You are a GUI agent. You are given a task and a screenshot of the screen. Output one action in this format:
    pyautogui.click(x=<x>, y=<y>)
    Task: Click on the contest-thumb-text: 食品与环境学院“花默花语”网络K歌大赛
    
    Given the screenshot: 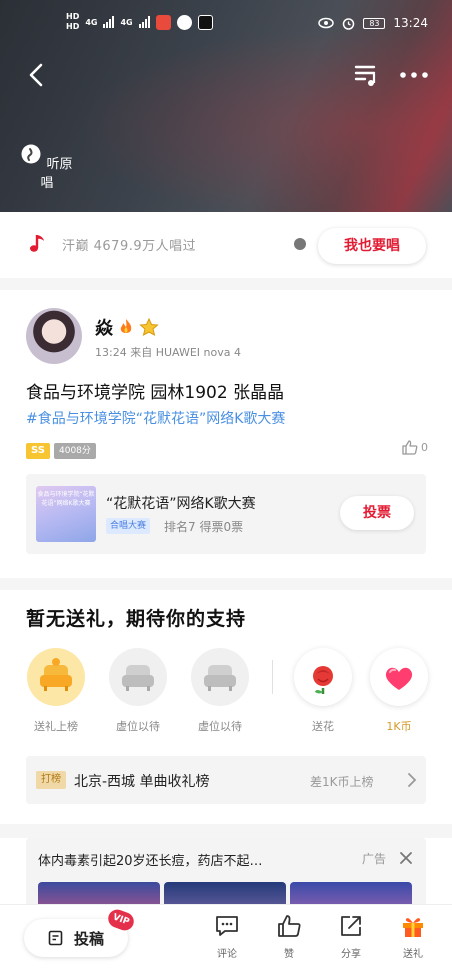 What is the action you would take?
    pyautogui.click(x=66, y=499)
    